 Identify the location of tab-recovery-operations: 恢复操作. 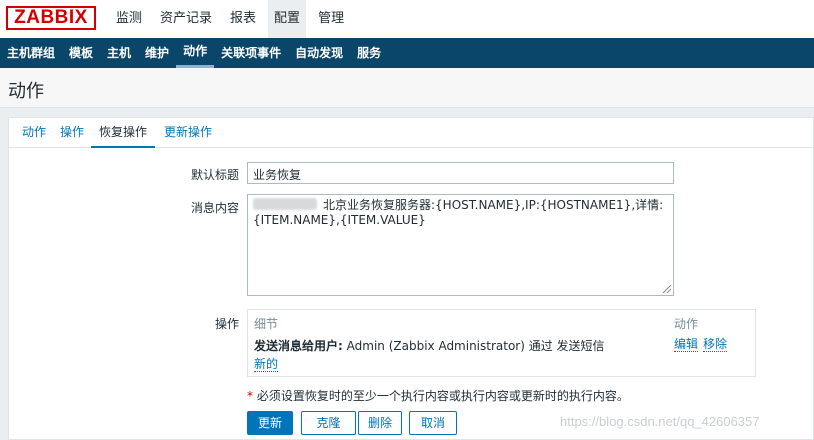
(123, 133).